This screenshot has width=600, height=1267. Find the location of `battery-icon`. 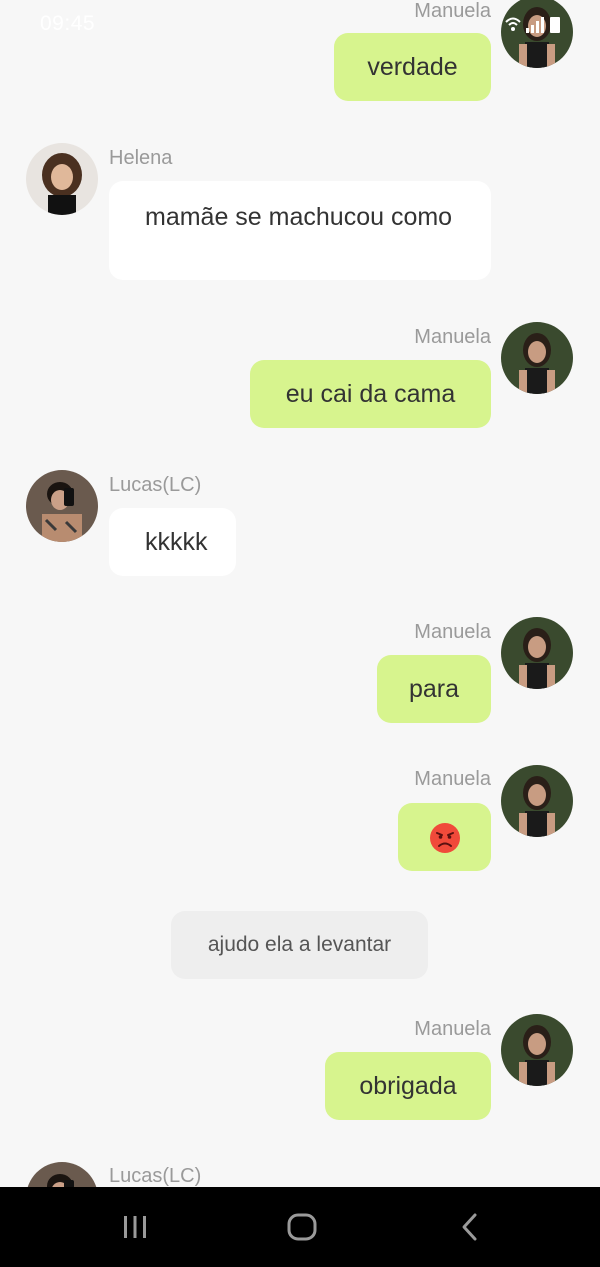

battery-icon is located at coordinates (555, 25).